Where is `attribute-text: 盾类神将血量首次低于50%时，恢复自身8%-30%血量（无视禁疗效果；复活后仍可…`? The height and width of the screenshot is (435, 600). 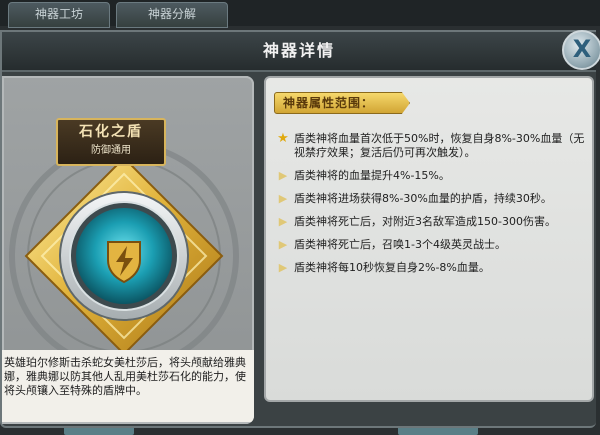
attribute-text: 盾类神将血量首次低于50%时，恢复自身8%-30%血量（无视禁疗效果；复活后仍可… is located at coordinates (439, 145).